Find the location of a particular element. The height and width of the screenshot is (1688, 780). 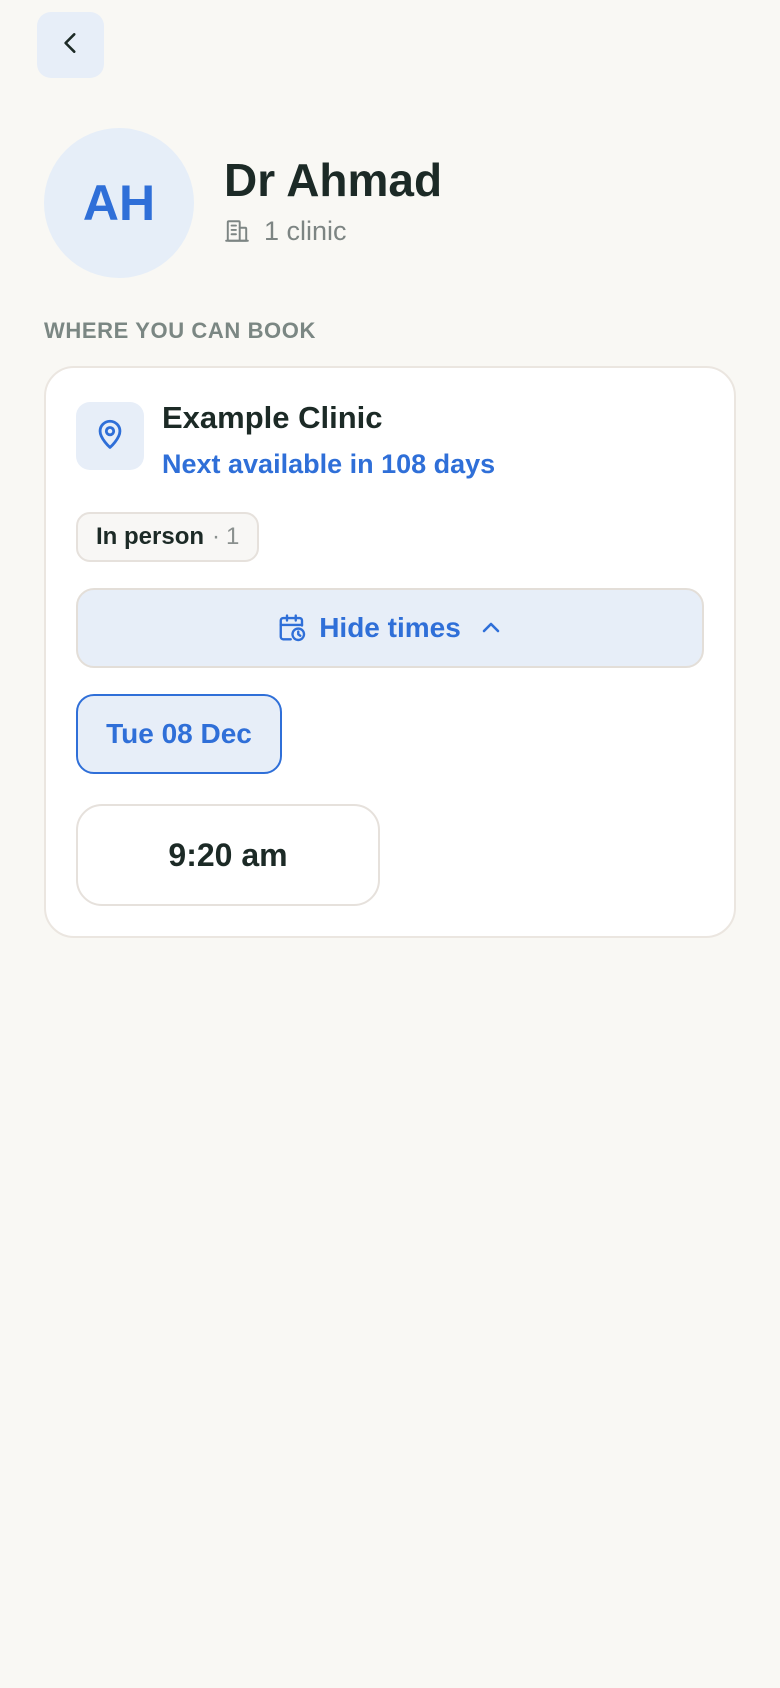

clinic-pin-badge is located at coordinates (110, 436).